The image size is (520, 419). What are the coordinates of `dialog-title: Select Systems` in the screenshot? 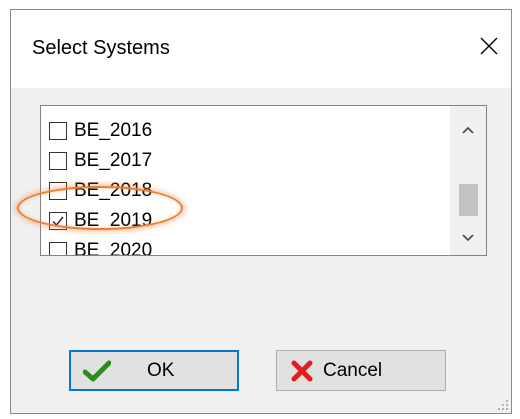 It's located at (101, 48).